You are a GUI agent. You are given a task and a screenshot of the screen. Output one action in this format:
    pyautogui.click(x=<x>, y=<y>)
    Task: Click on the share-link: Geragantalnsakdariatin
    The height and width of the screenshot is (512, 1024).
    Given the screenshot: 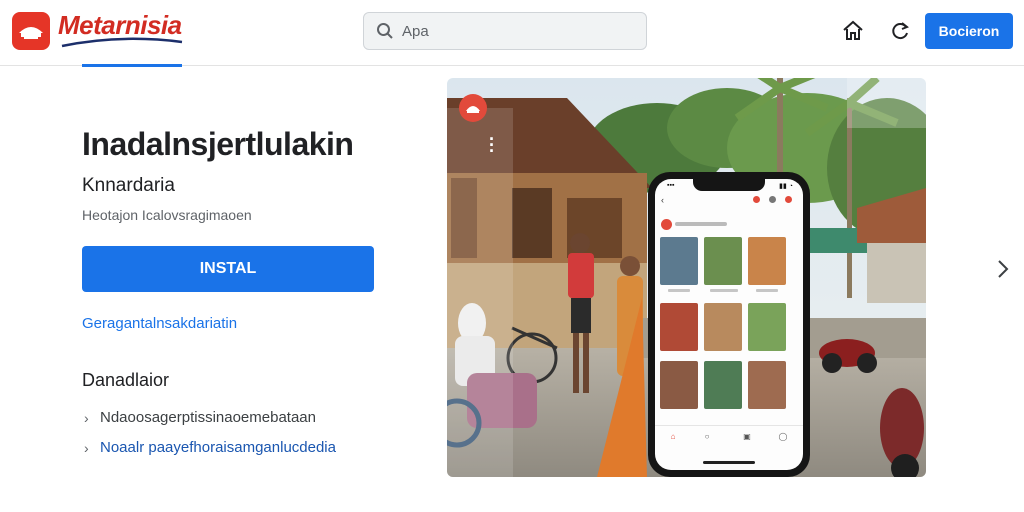 What is the action you would take?
    pyautogui.click(x=159, y=323)
    